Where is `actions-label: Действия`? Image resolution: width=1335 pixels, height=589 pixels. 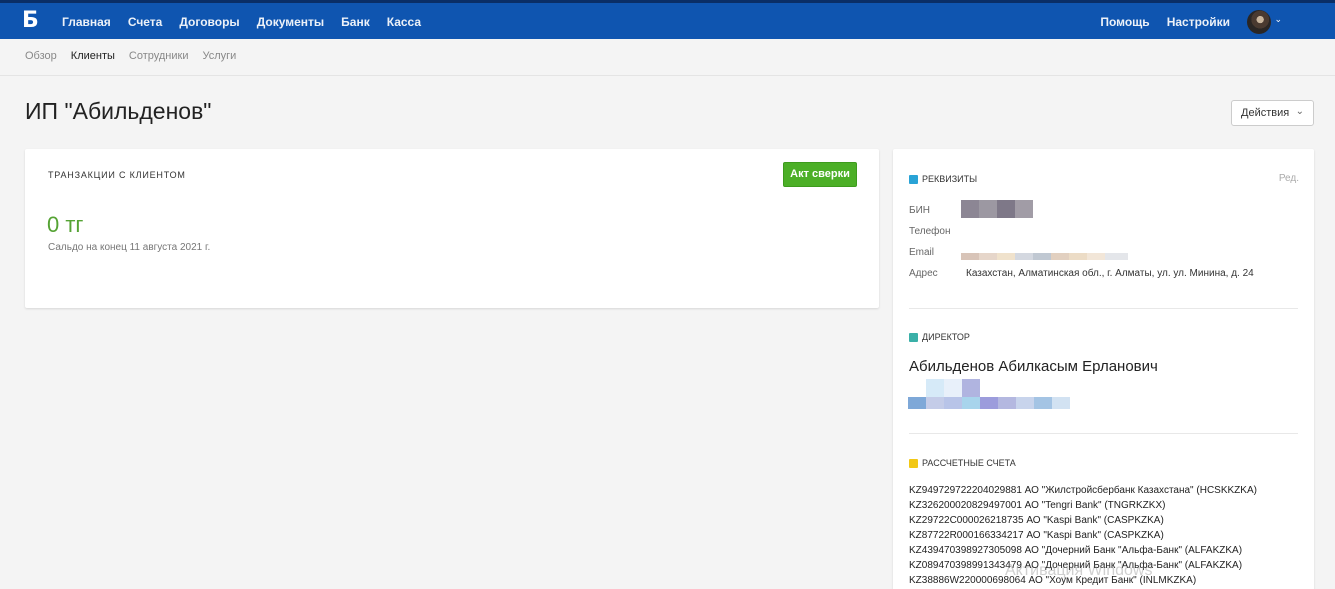 actions-label: Действия is located at coordinates (1265, 113).